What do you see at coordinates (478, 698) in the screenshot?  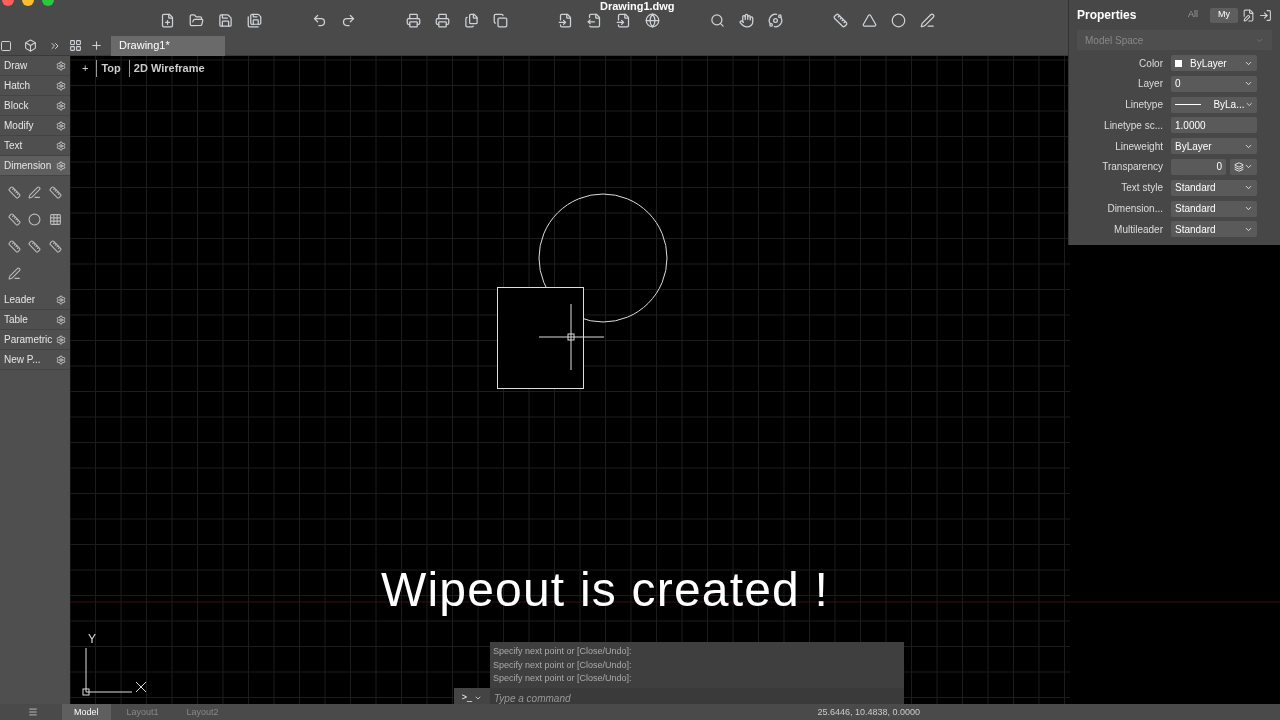 I see `caret-icon` at bounding box center [478, 698].